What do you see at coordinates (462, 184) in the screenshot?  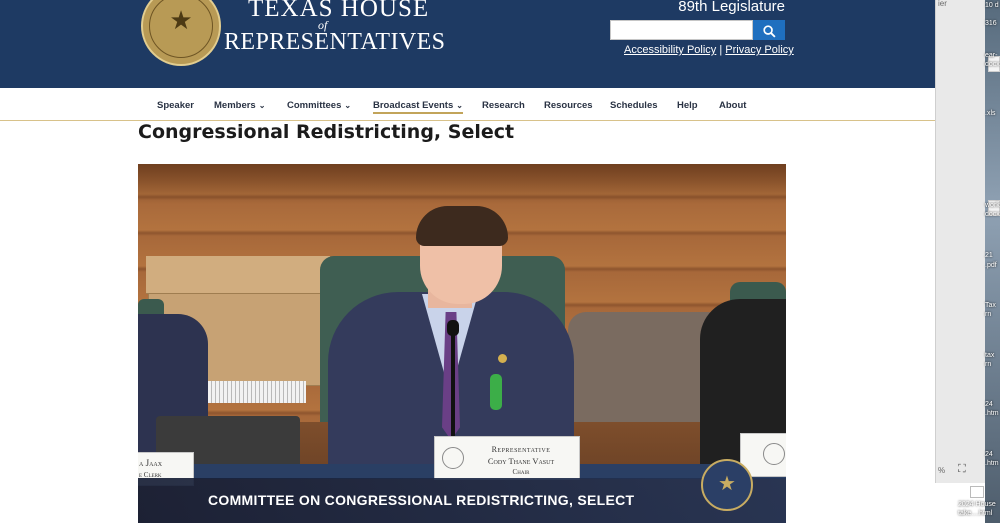 I see `wall-shade` at bounding box center [462, 184].